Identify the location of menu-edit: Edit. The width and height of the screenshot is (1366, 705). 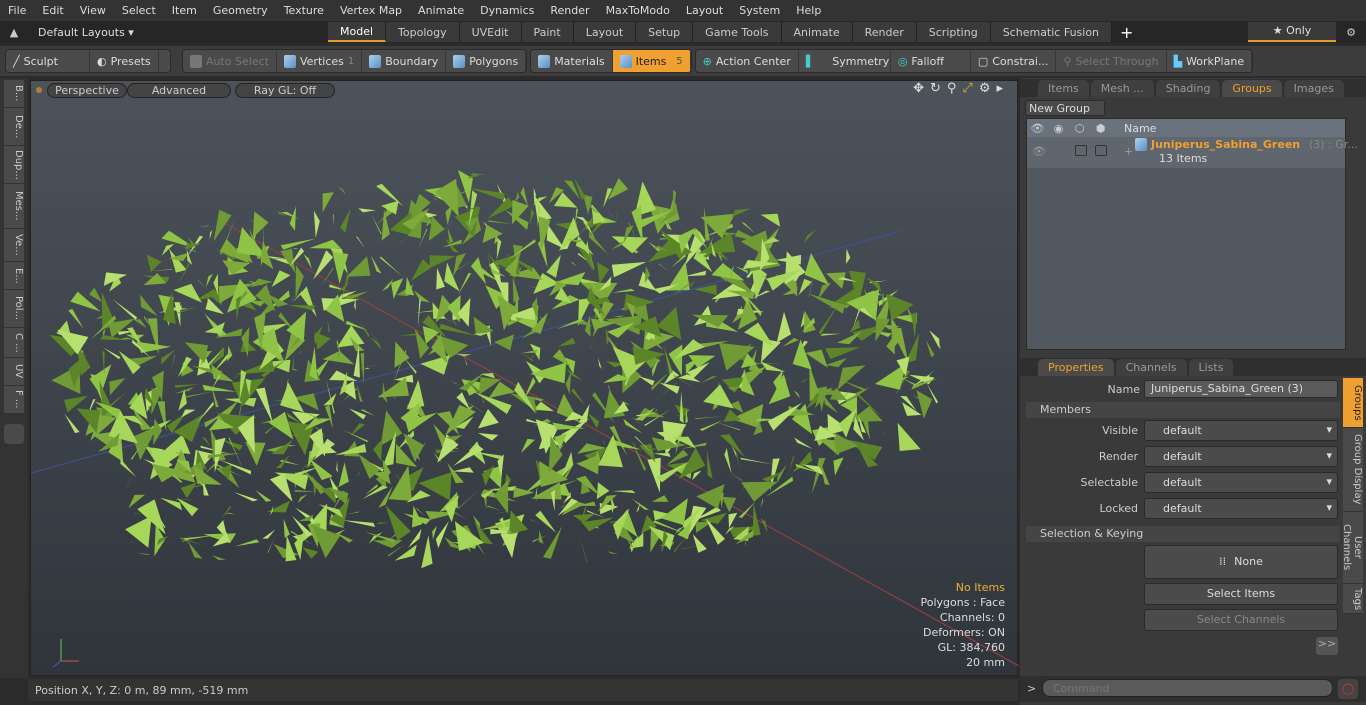
(52, 10).